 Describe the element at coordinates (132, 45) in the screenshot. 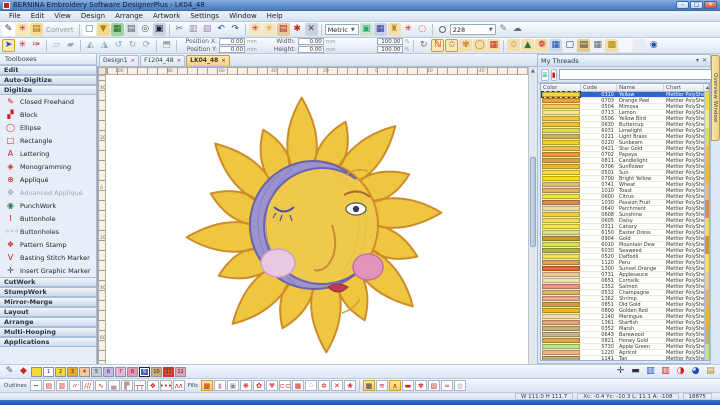

I see `rotate-right-icon: ↻` at that location.